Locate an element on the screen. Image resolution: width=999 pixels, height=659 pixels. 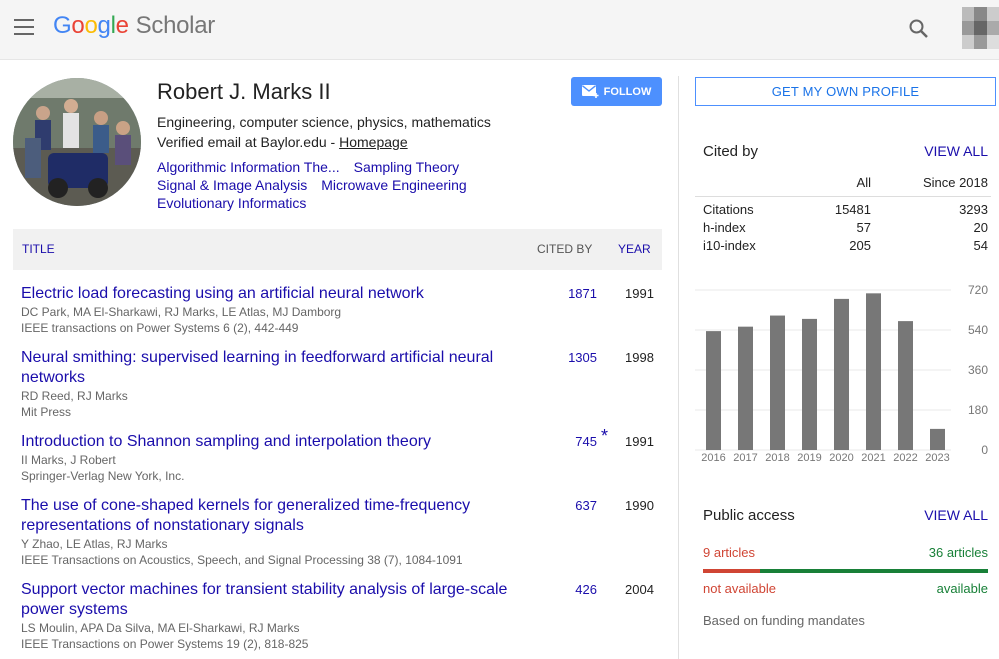
article-year: 1998 is located at coordinates (639, 357).